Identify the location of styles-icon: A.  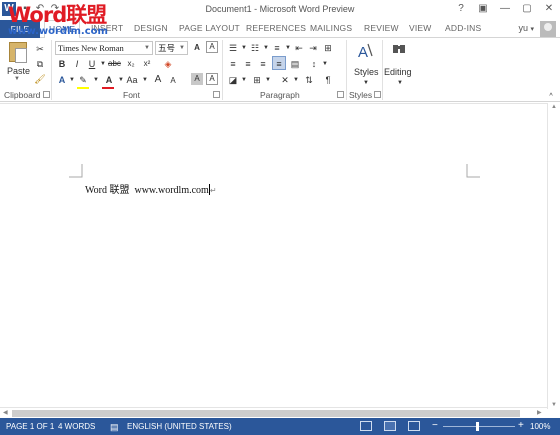
(365, 52).